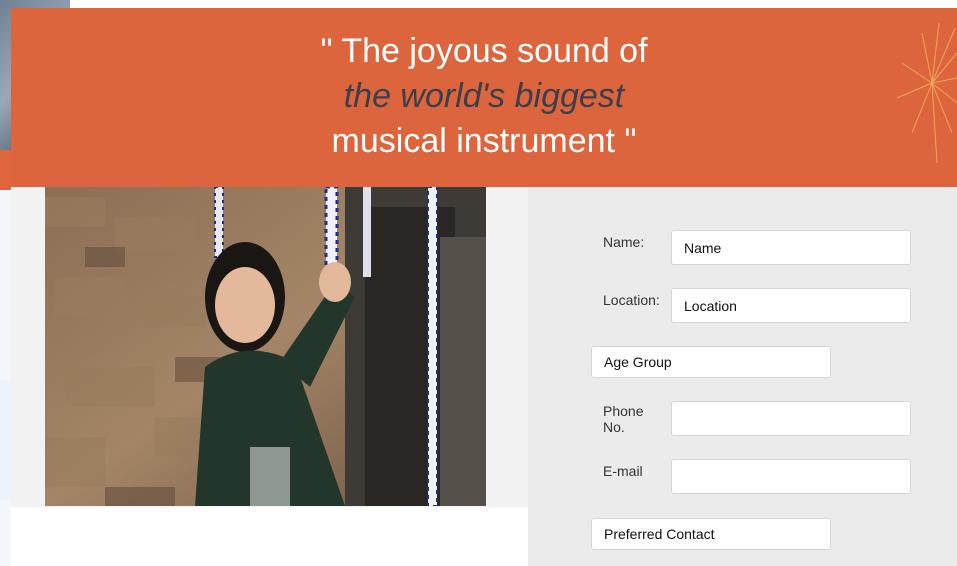  What do you see at coordinates (623, 419) in the screenshot?
I see `phone-label: Phone No.` at bounding box center [623, 419].